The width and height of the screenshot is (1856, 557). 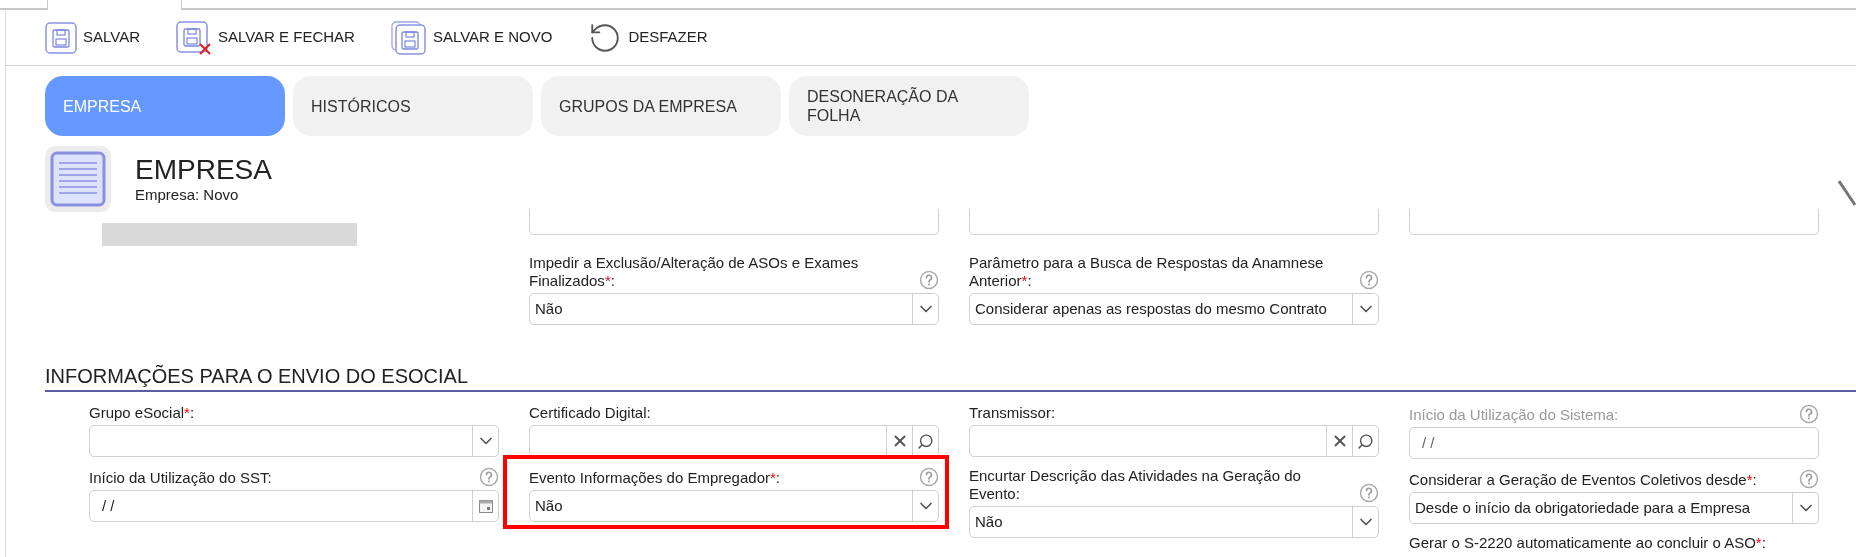 I want to click on save-close-icon, so click(x=193, y=37).